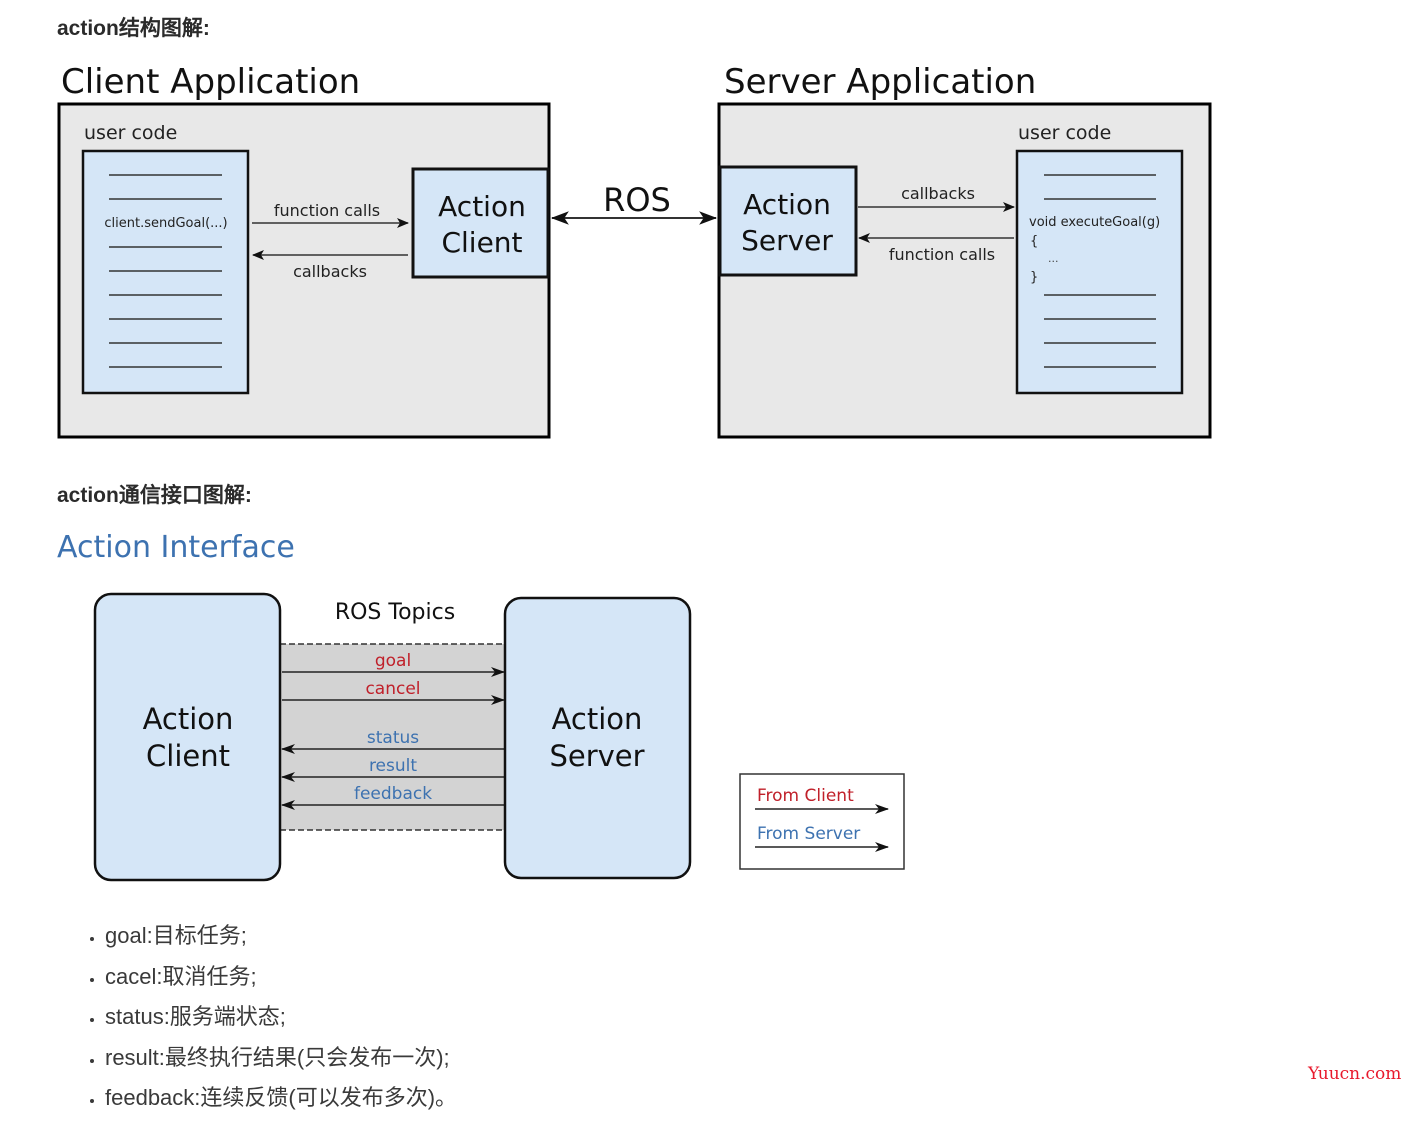 The width and height of the screenshot is (1419, 1130). Describe the element at coordinates (942, 254) in the screenshot. I see `server-function-calls-label: function calls` at that location.